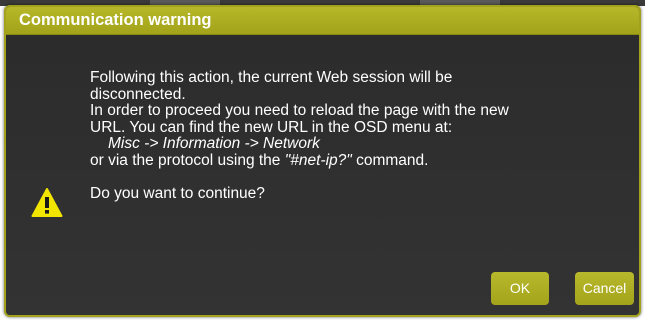  What do you see at coordinates (47, 202) in the screenshot?
I see `warning-icon` at bounding box center [47, 202].